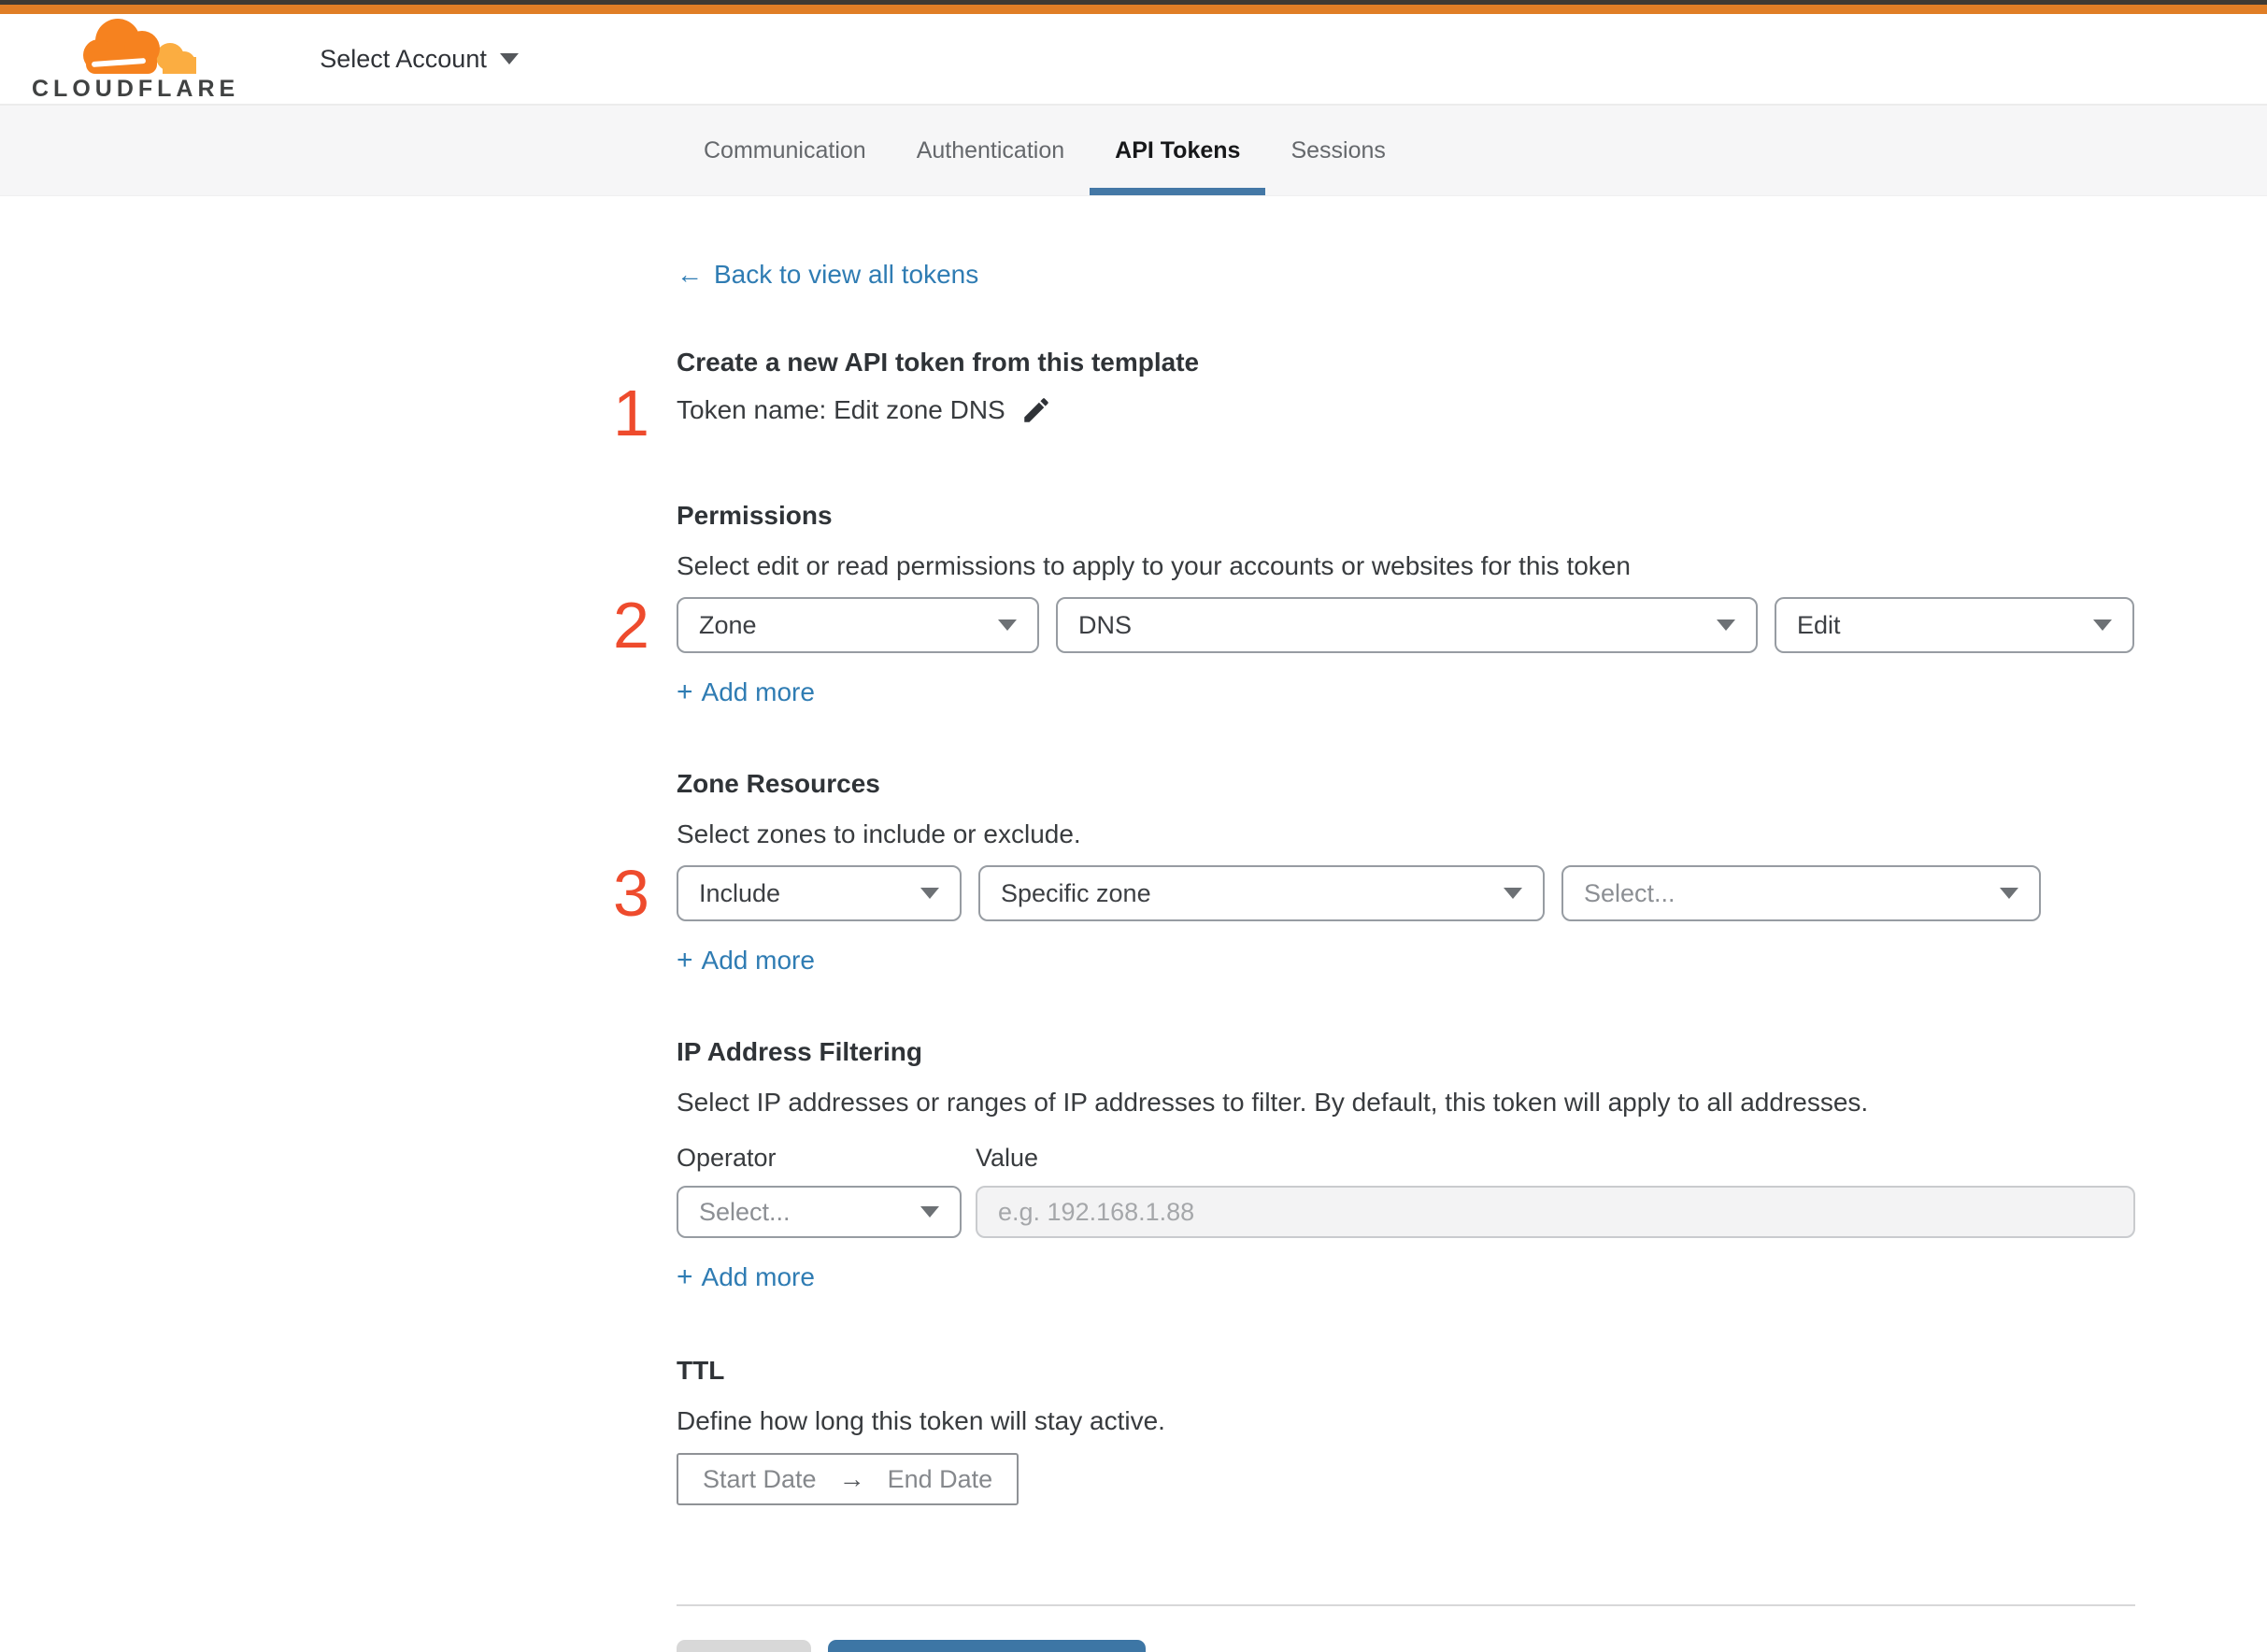 This screenshot has height=1652, width=2267. I want to click on tab-sessions: Sessions, so click(1338, 150).